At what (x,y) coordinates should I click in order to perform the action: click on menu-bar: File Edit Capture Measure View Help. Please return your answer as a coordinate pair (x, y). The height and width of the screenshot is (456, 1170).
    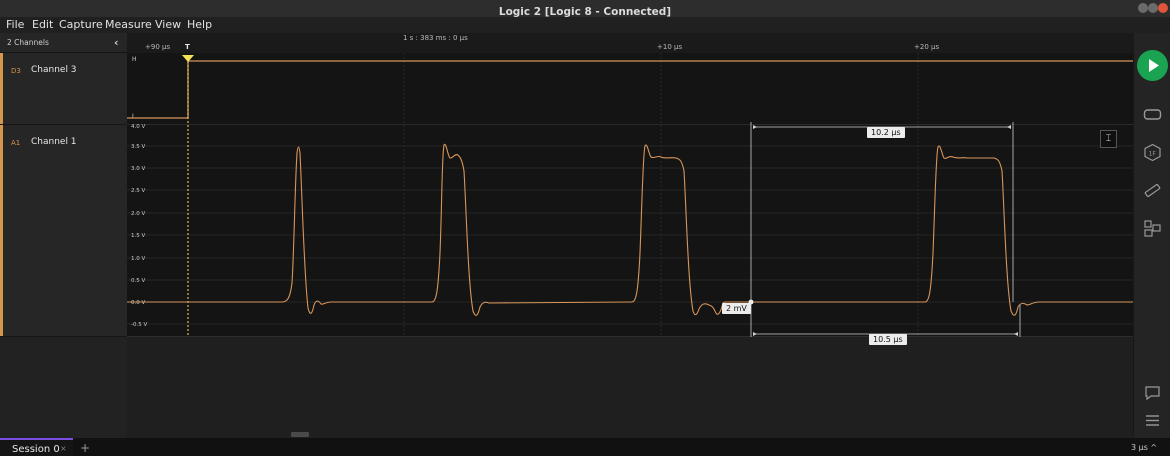
    Looking at the image, I should click on (585, 25).